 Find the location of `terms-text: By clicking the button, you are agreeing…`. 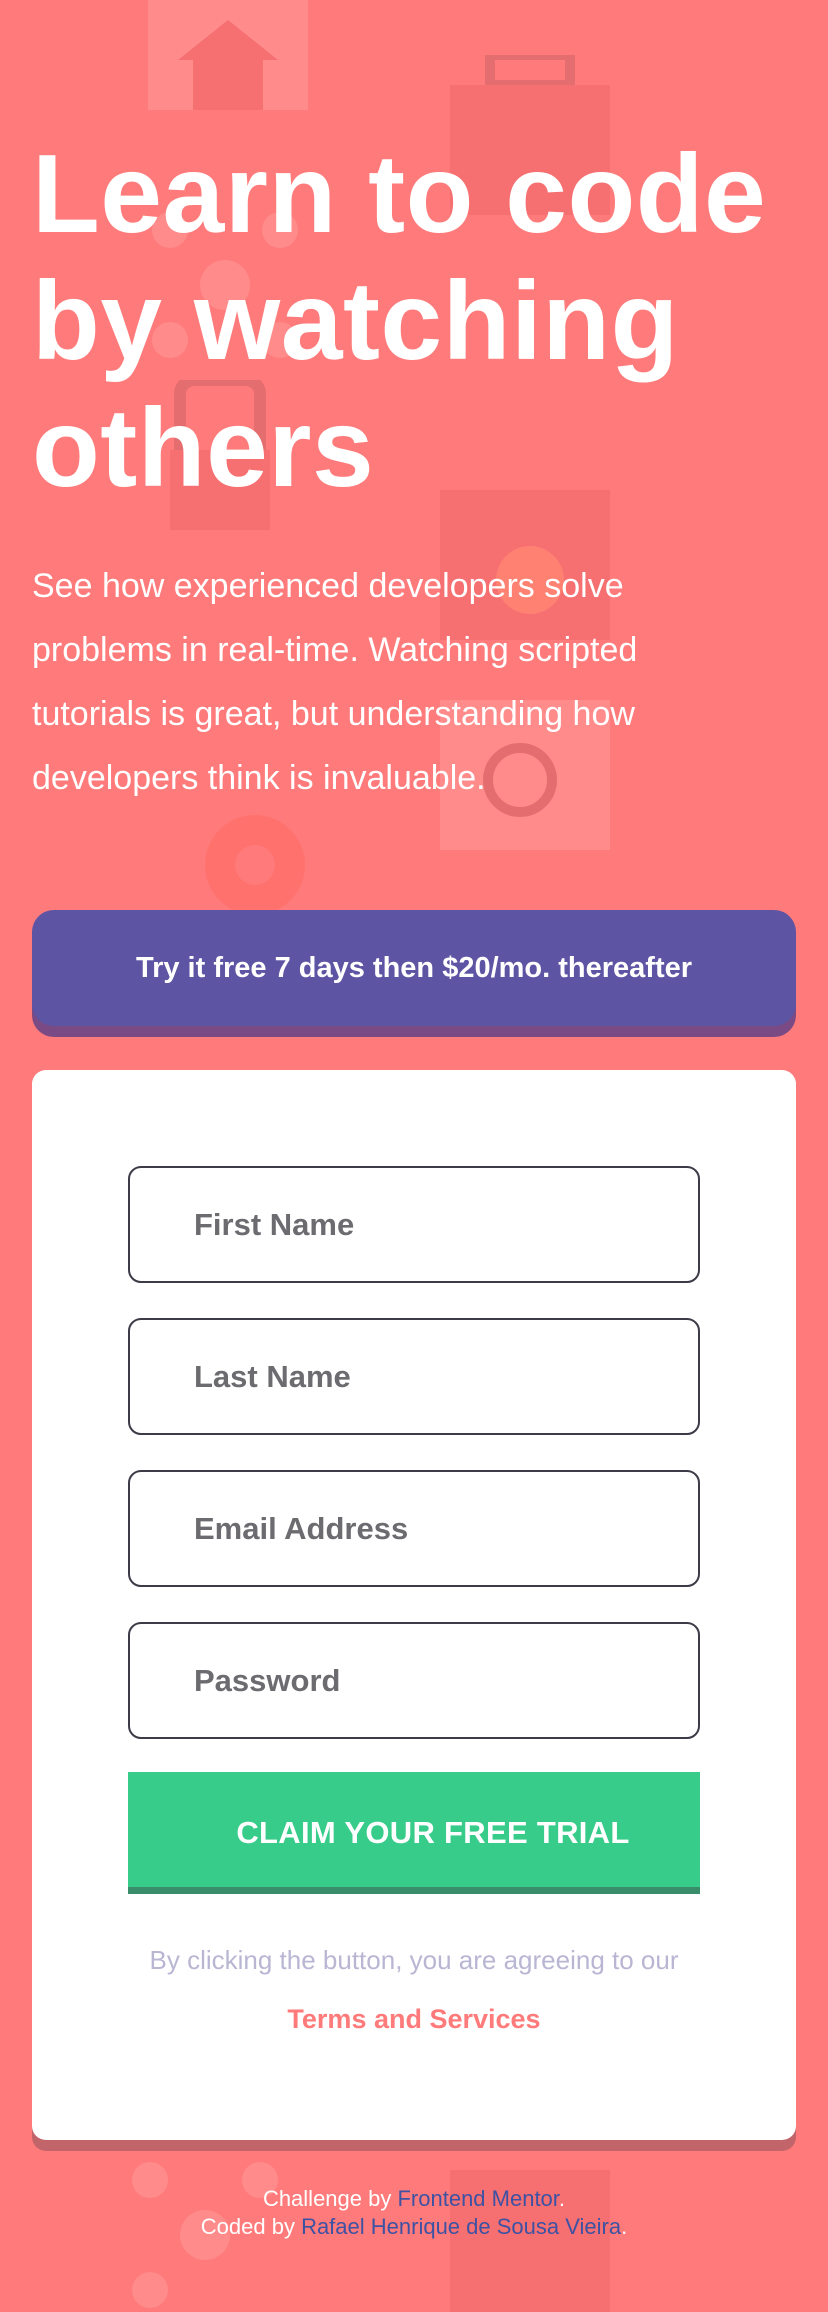

terms-text: By clicking the button, you are agreeing… is located at coordinates (414, 1960).